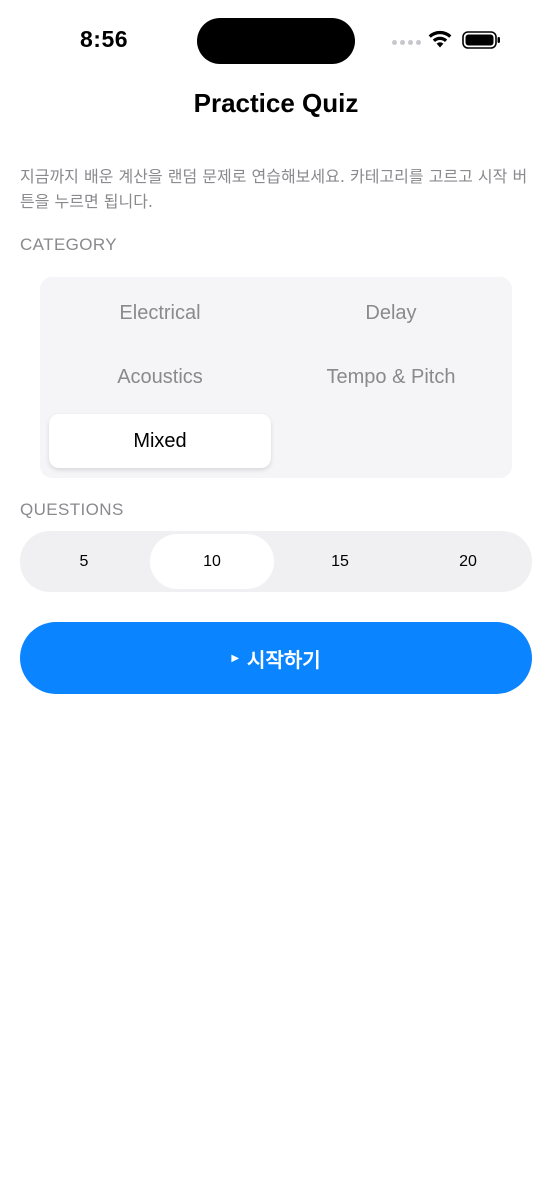 The width and height of the screenshot is (552, 1200). Describe the element at coordinates (440, 39) in the screenshot. I see `wifi-icon` at that location.